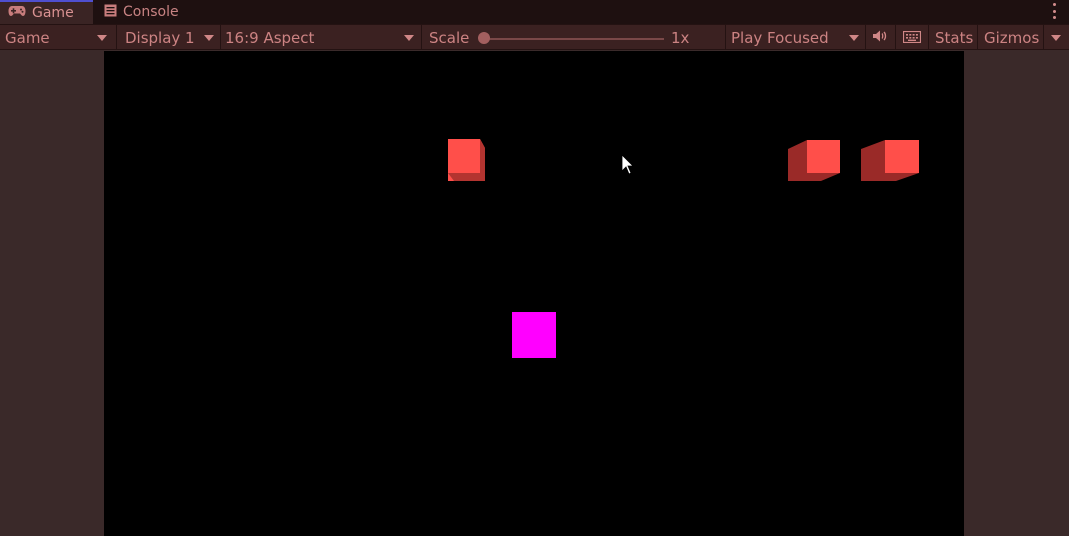 This screenshot has width=1069, height=536. What do you see at coordinates (60, 37) in the screenshot?
I see `view-select: Game` at bounding box center [60, 37].